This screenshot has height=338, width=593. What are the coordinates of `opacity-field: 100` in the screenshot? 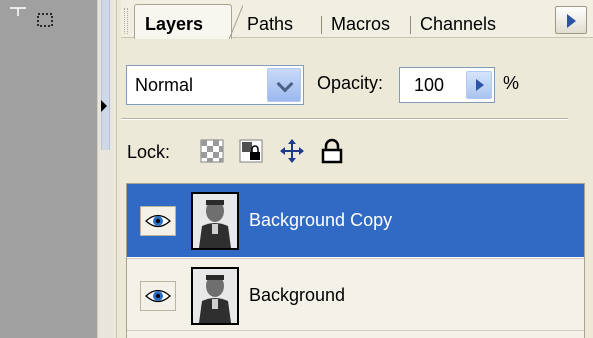 It's located at (447, 85).